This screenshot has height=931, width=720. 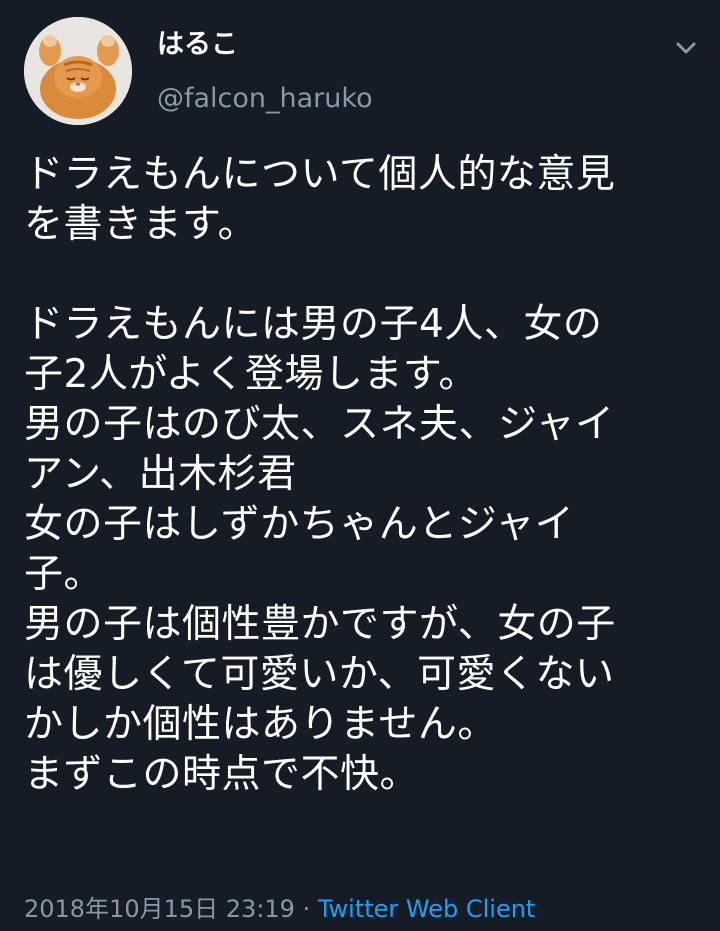 I want to click on cat-avatar-icon, so click(x=78, y=71).